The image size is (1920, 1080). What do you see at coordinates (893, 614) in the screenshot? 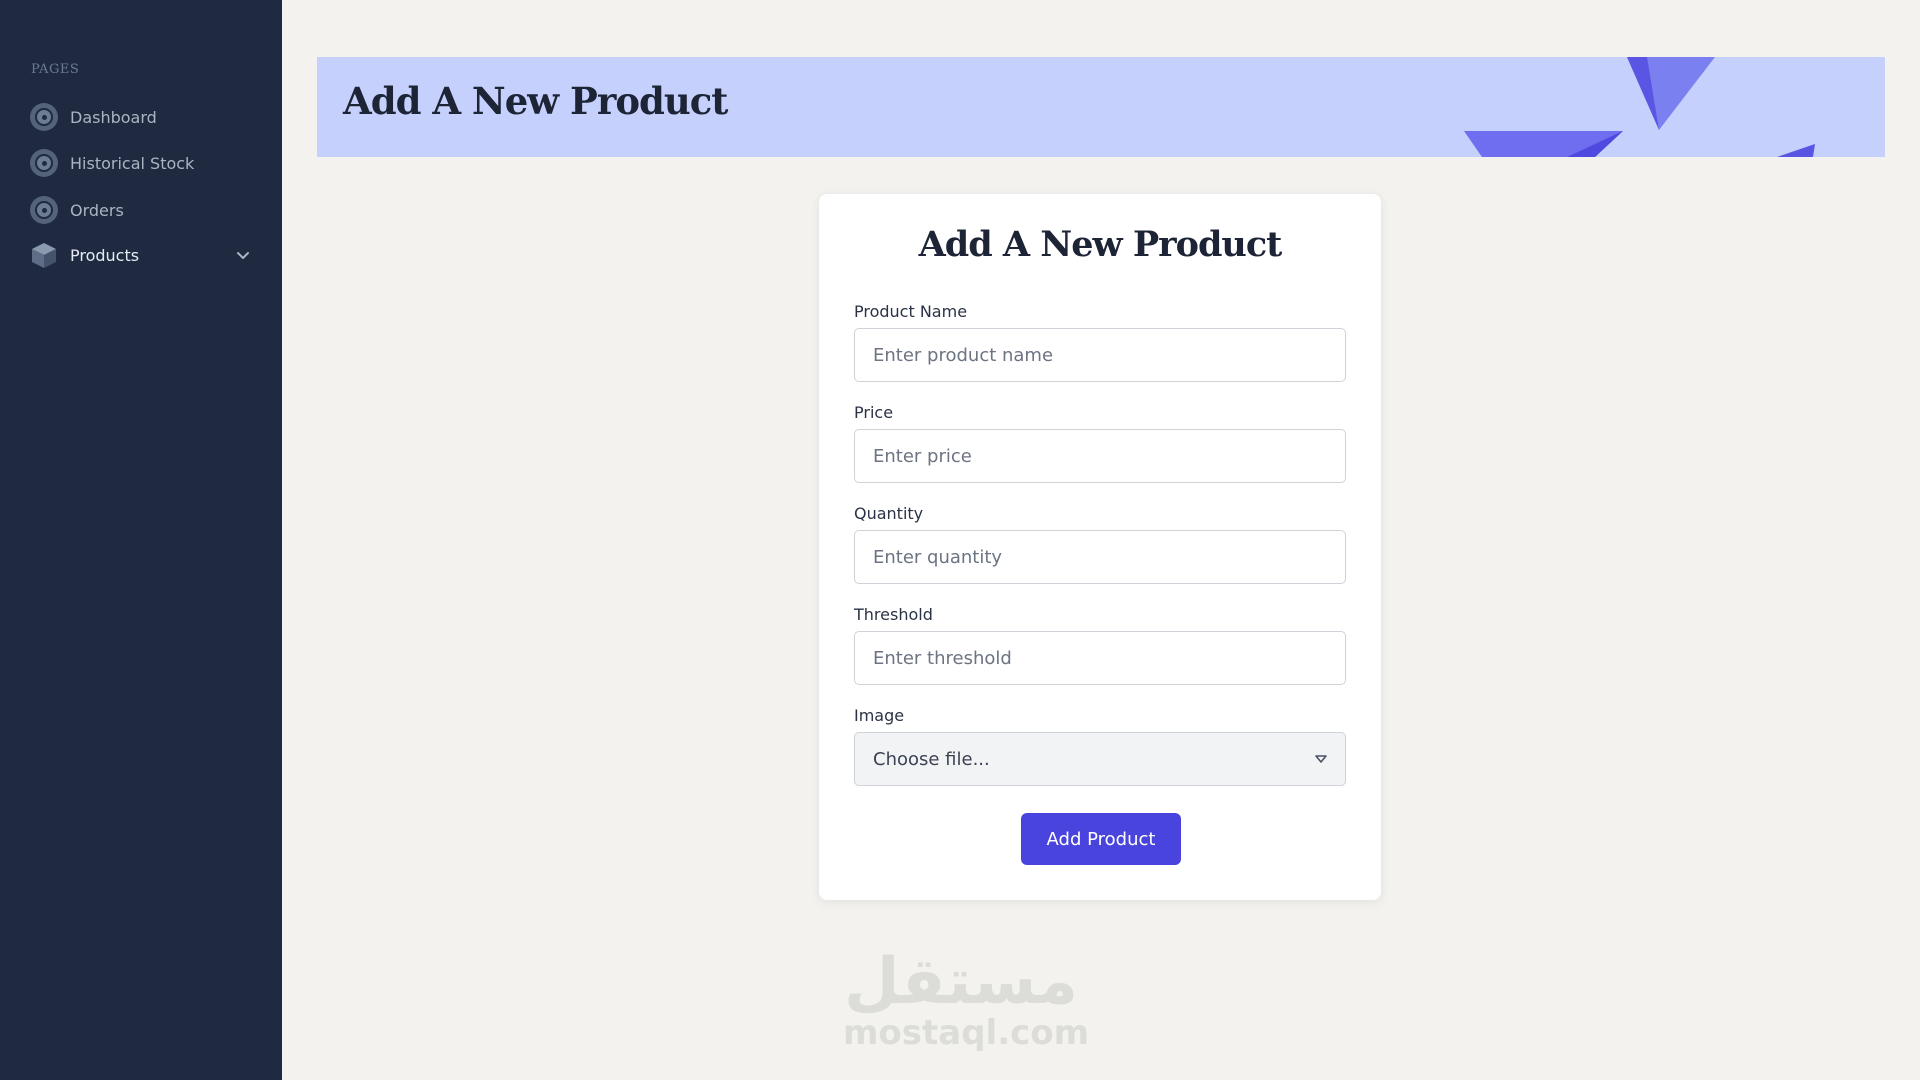
I see `threshold-label: Threshold` at bounding box center [893, 614].